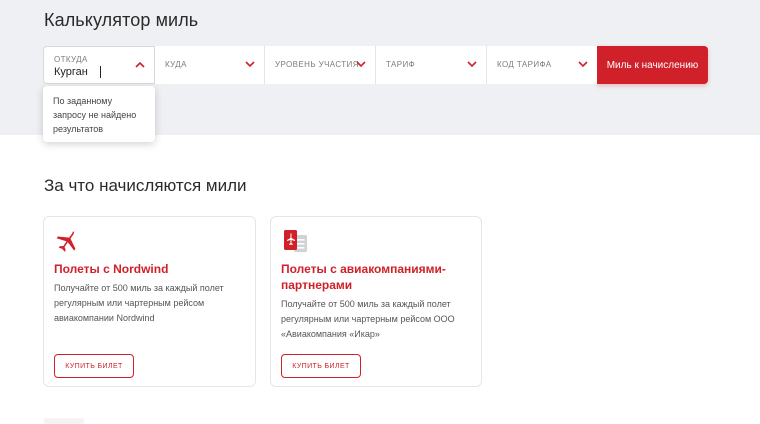 Image resolution: width=760 pixels, height=424 pixels. What do you see at coordinates (363, 277) in the screenshot?
I see `card-title: Полеты с авиакомпаниями-партнерами` at bounding box center [363, 277].